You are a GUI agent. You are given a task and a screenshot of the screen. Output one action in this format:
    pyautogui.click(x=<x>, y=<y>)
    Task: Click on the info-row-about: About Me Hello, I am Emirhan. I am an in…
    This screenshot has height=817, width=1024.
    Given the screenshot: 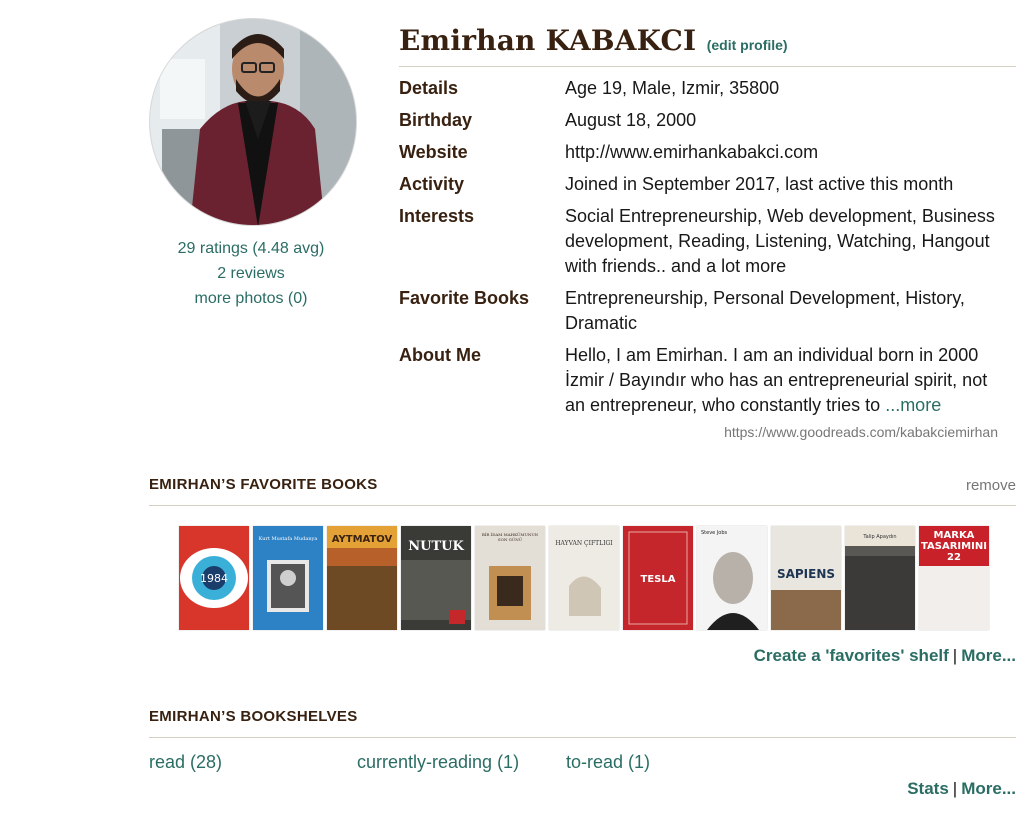 What is the action you would take?
    pyautogui.click(x=707, y=380)
    